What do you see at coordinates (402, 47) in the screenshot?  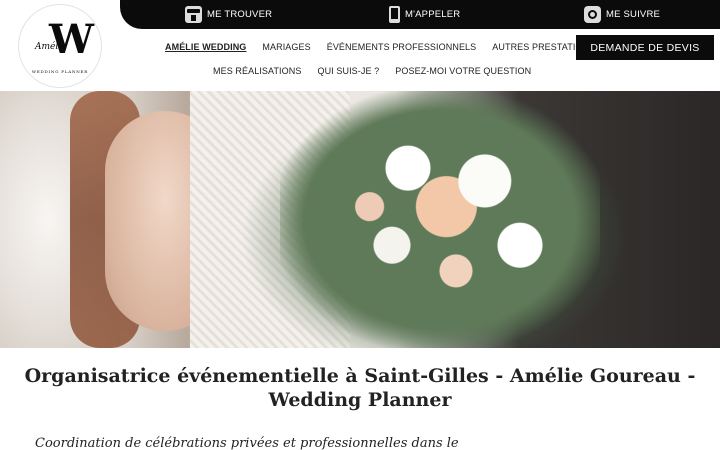 I see `nav-item-evenements-professionnels: ÉVÉNEMENTS PROFESSIONNELS` at bounding box center [402, 47].